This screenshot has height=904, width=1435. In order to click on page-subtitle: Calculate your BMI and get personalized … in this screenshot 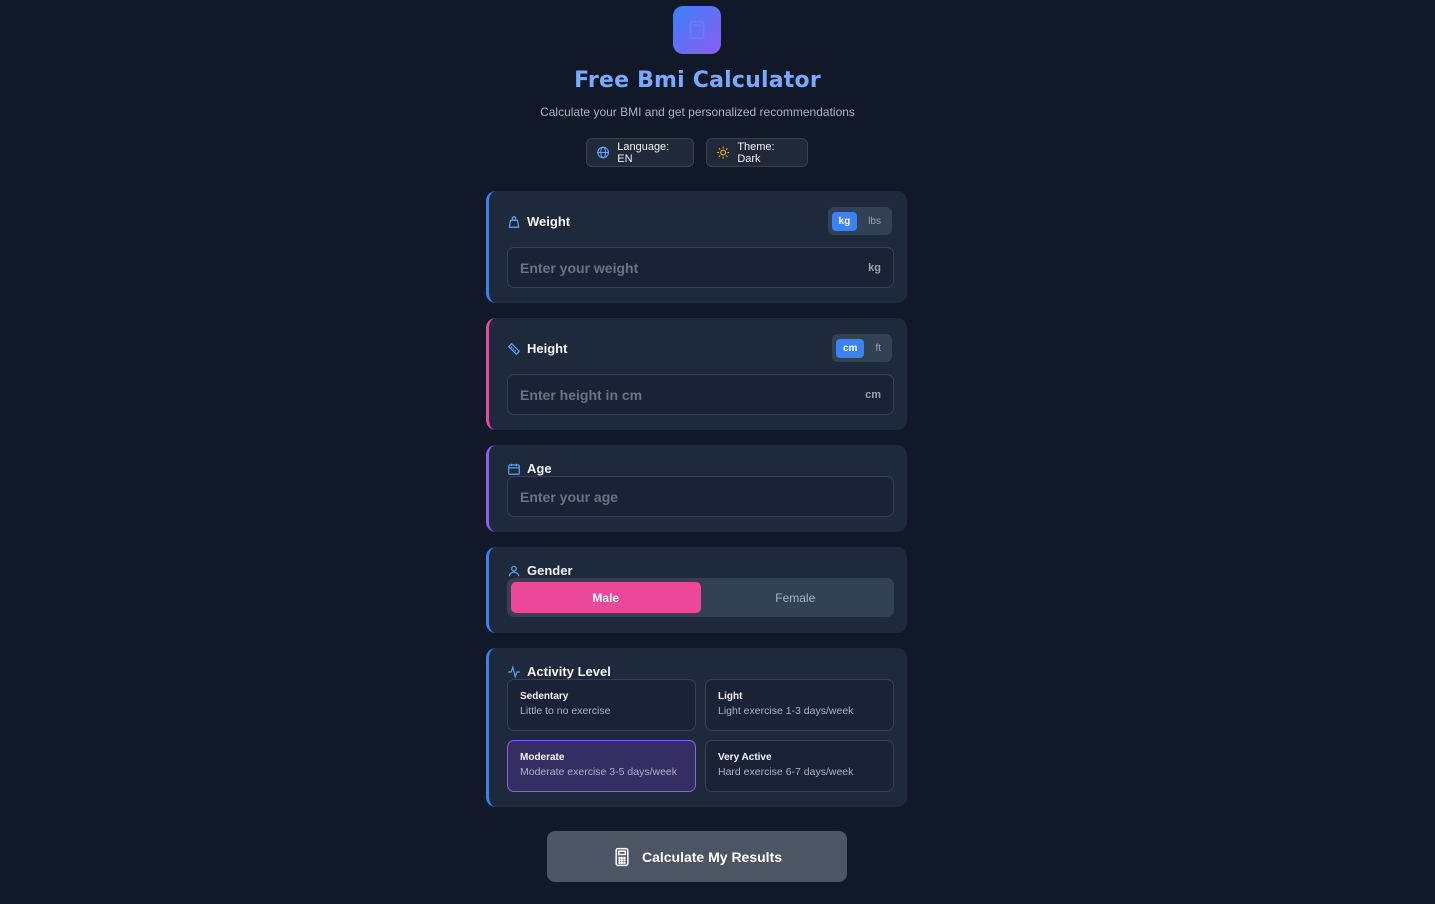, I will do `click(697, 112)`.